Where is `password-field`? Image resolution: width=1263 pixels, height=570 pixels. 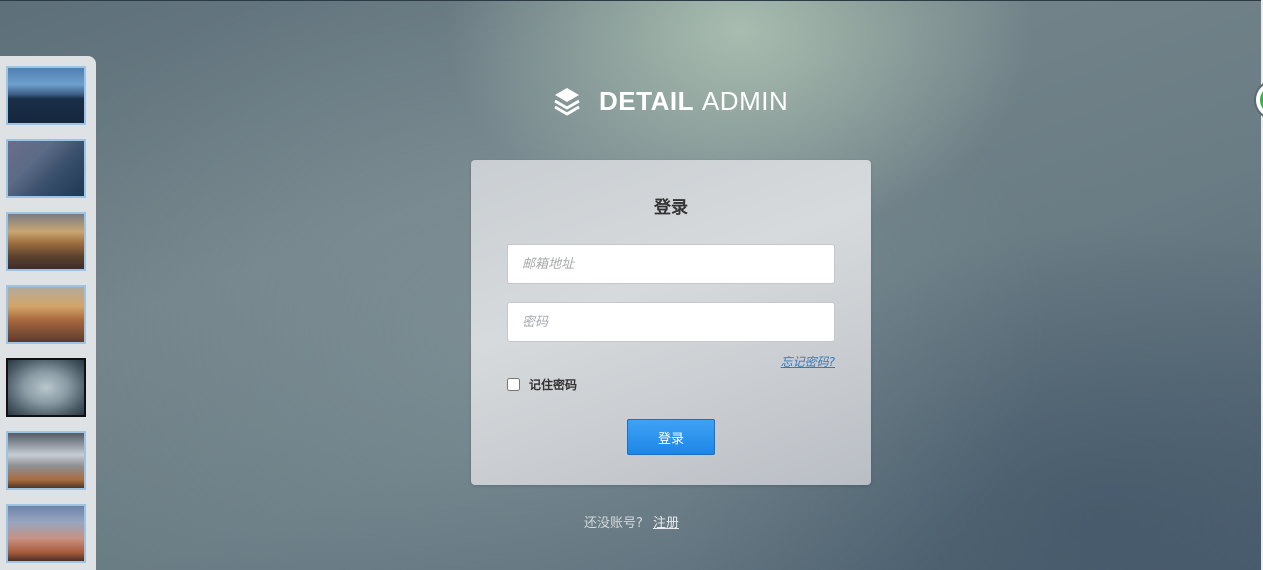
password-field is located at coordinates (671, 322).